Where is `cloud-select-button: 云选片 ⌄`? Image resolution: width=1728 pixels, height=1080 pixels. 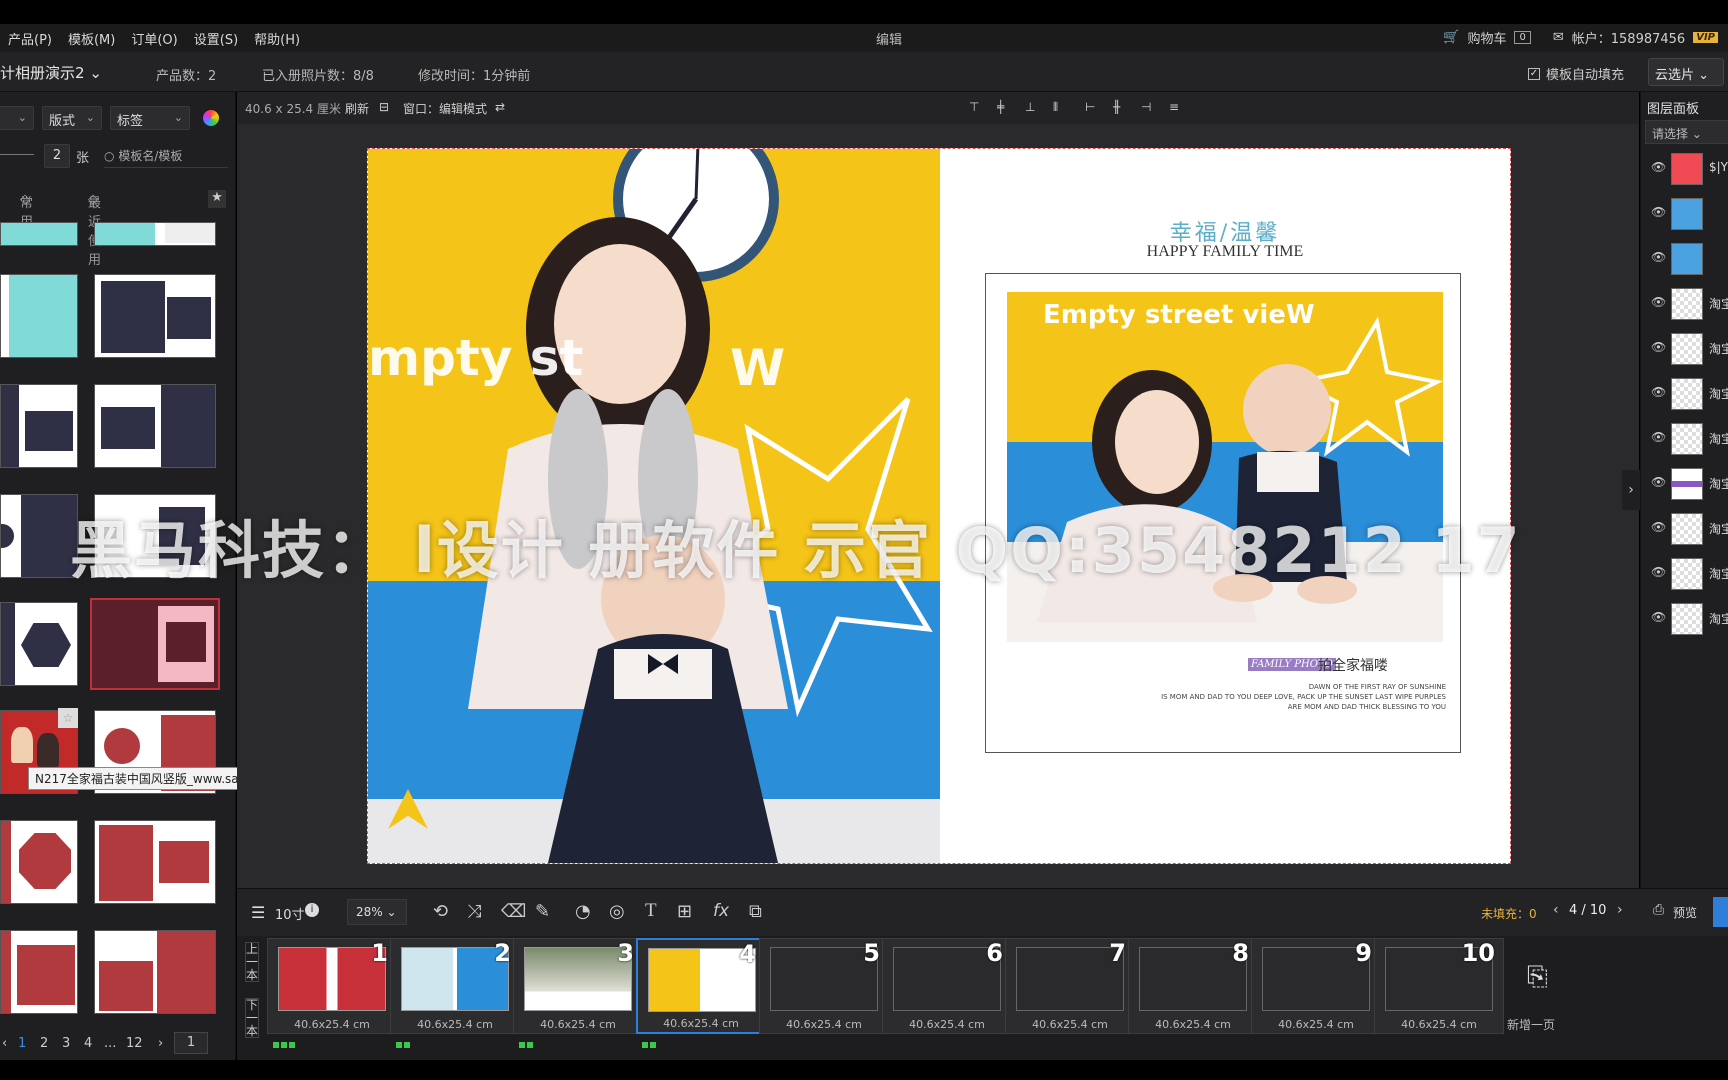
cloud-select-button: 云选片 ⌄ is located at coordinates (1686, 72).